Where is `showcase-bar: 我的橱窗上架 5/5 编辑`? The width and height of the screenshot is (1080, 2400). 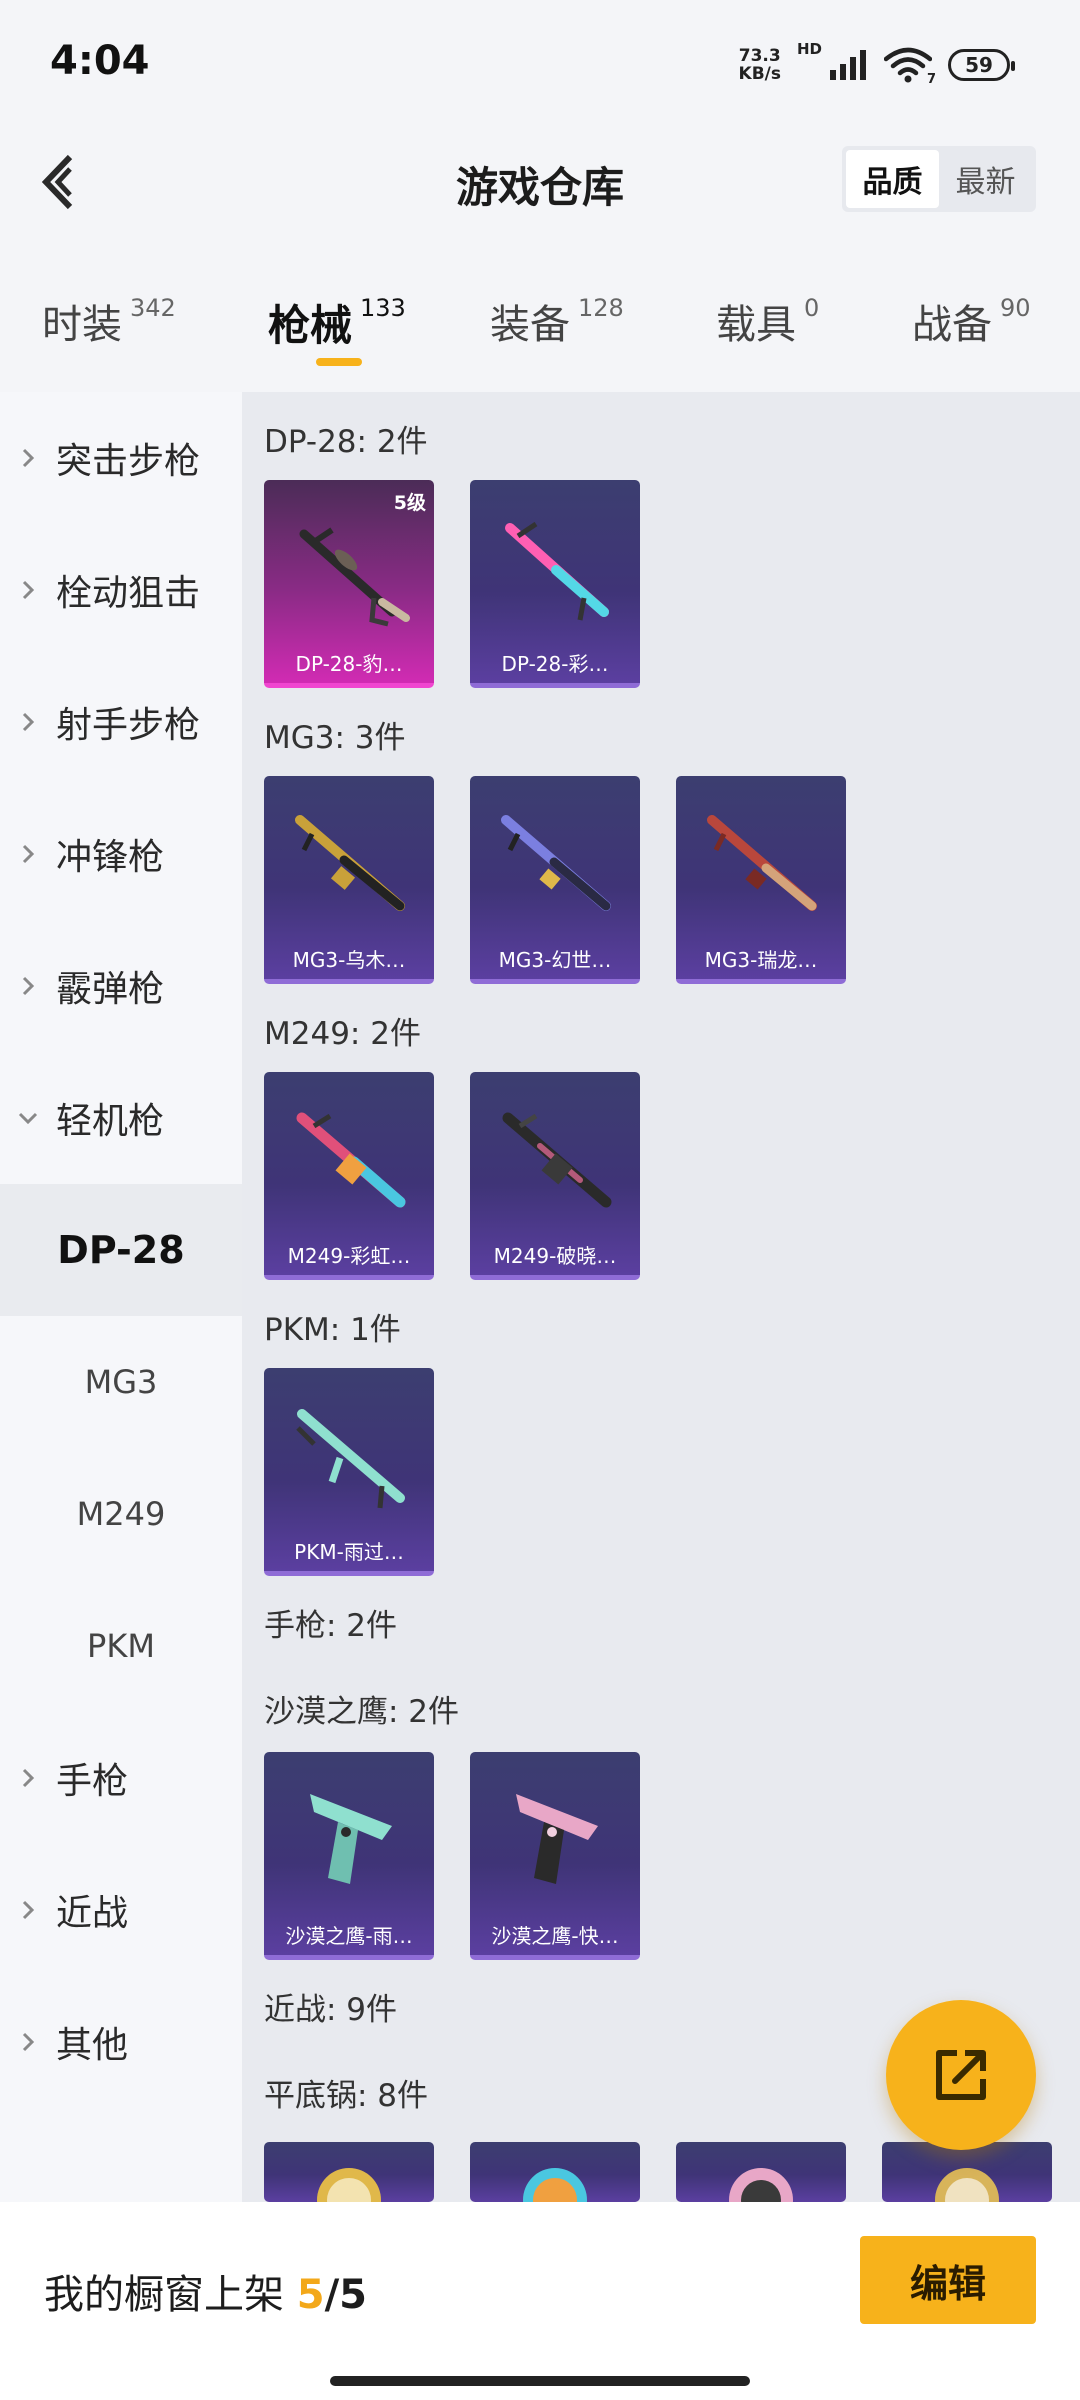 showcase-bar: 我的橱窗上架 5/5 编辑 is located at coordinates (540, 2301).